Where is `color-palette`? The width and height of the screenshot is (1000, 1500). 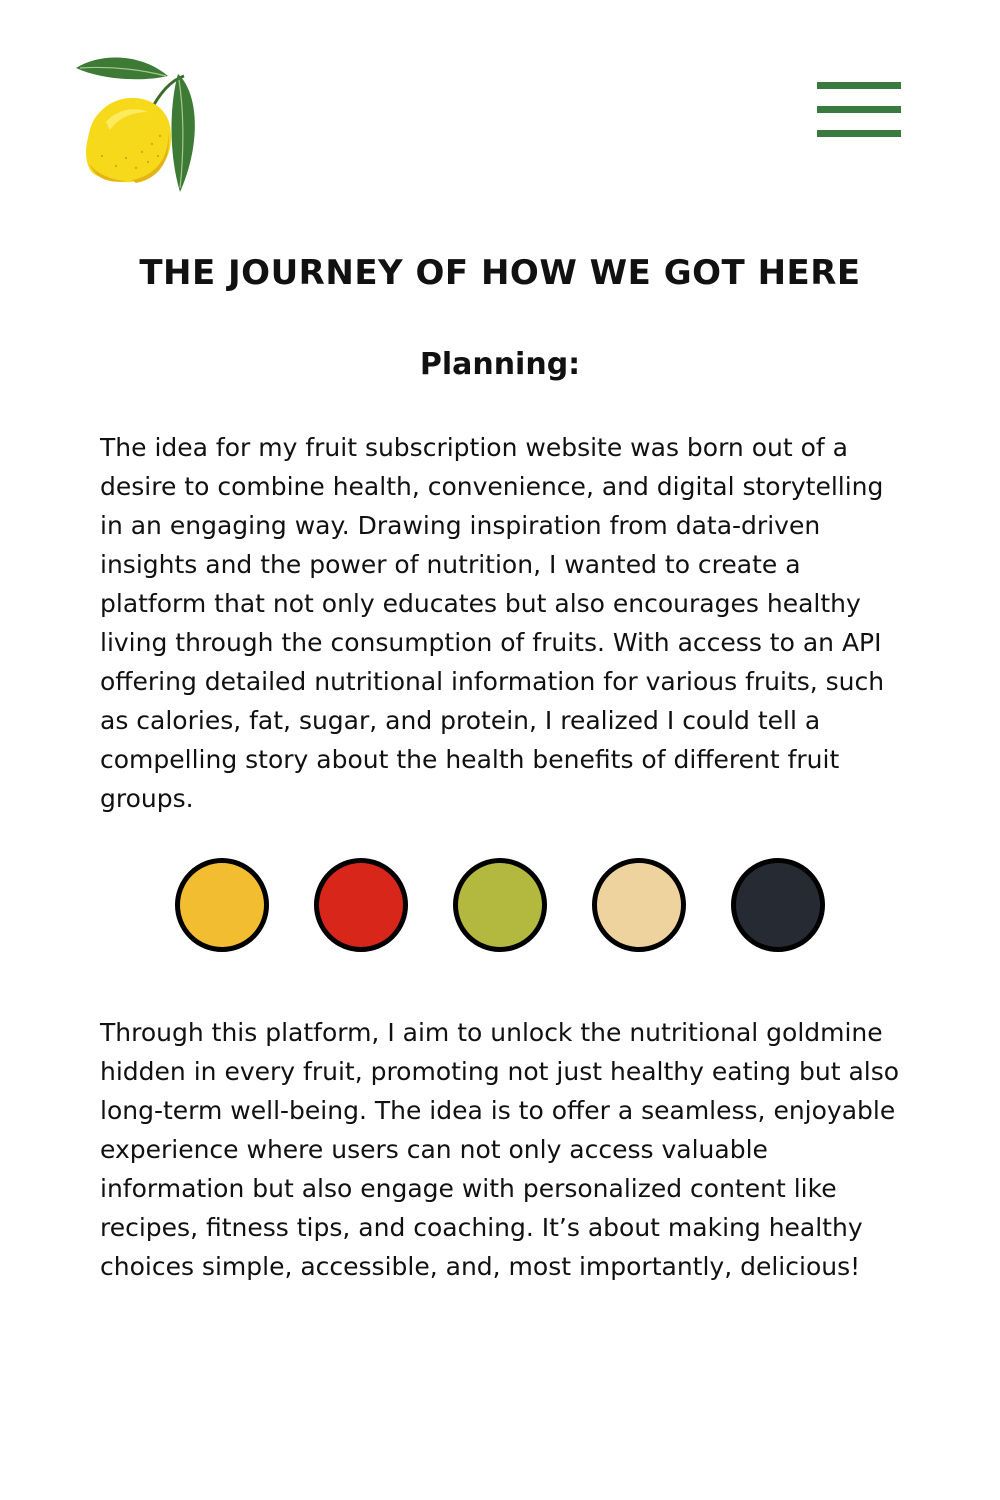
color-palette is located at coordinates (500, 905).